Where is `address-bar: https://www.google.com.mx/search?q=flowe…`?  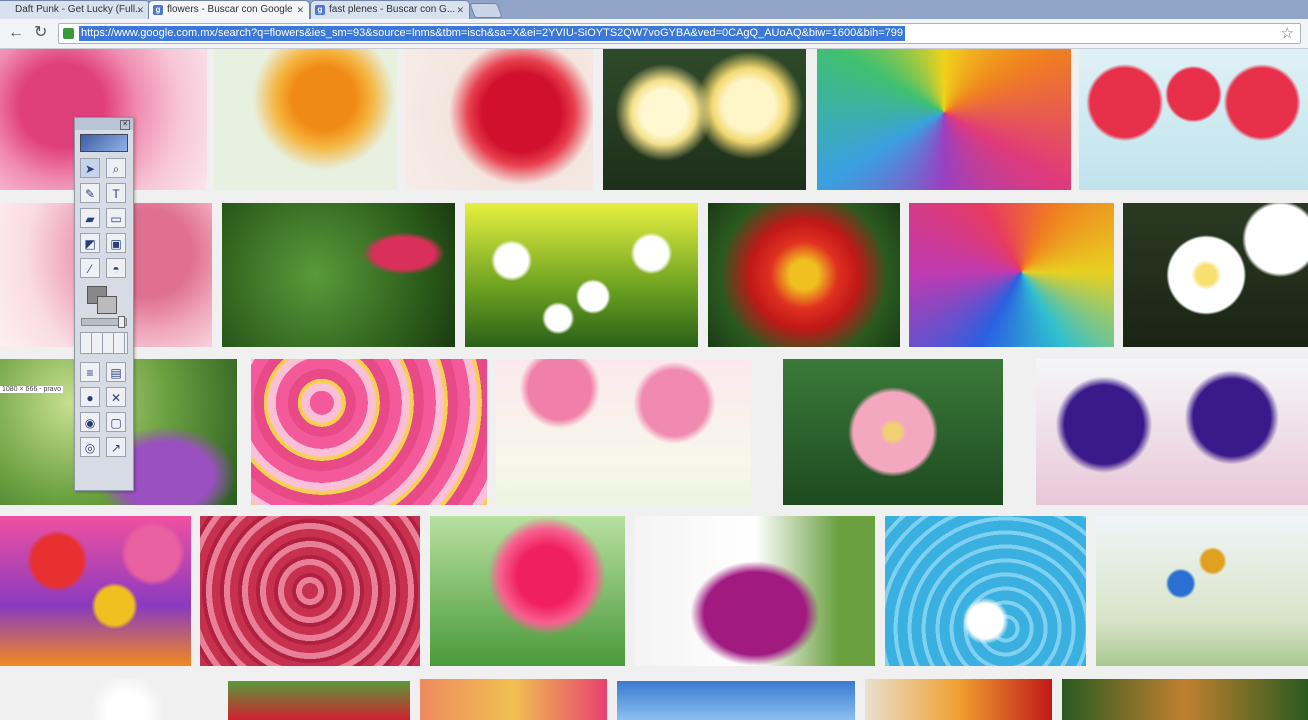 address-bar: https://www.google.com.mx/search?q=flowe… is located at coordinates (679, 33).